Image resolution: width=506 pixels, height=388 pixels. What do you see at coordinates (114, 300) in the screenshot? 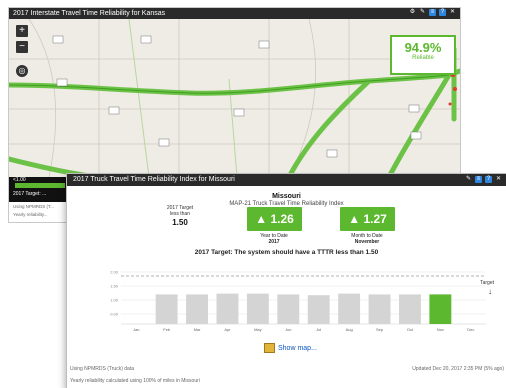
I see `y-tick-label: 1.00` at bounding box center [114, 300].